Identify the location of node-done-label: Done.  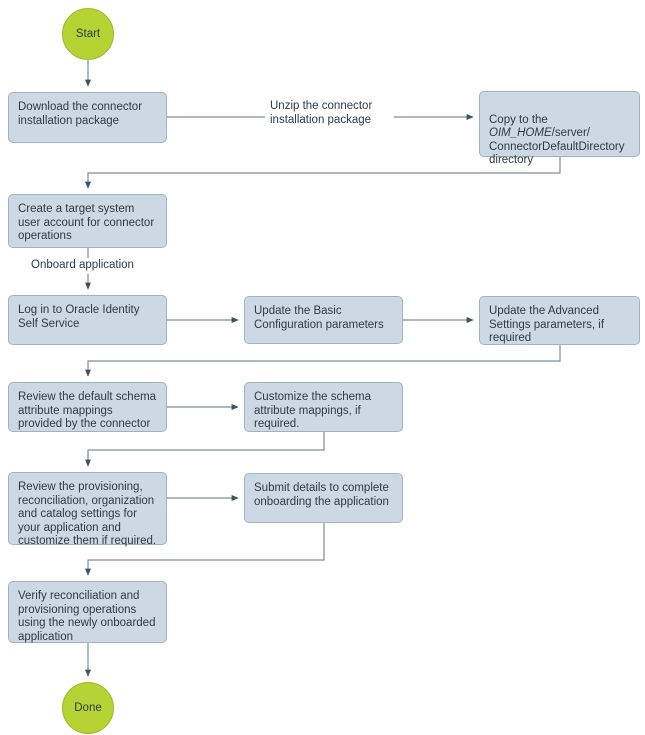
(88, 708).